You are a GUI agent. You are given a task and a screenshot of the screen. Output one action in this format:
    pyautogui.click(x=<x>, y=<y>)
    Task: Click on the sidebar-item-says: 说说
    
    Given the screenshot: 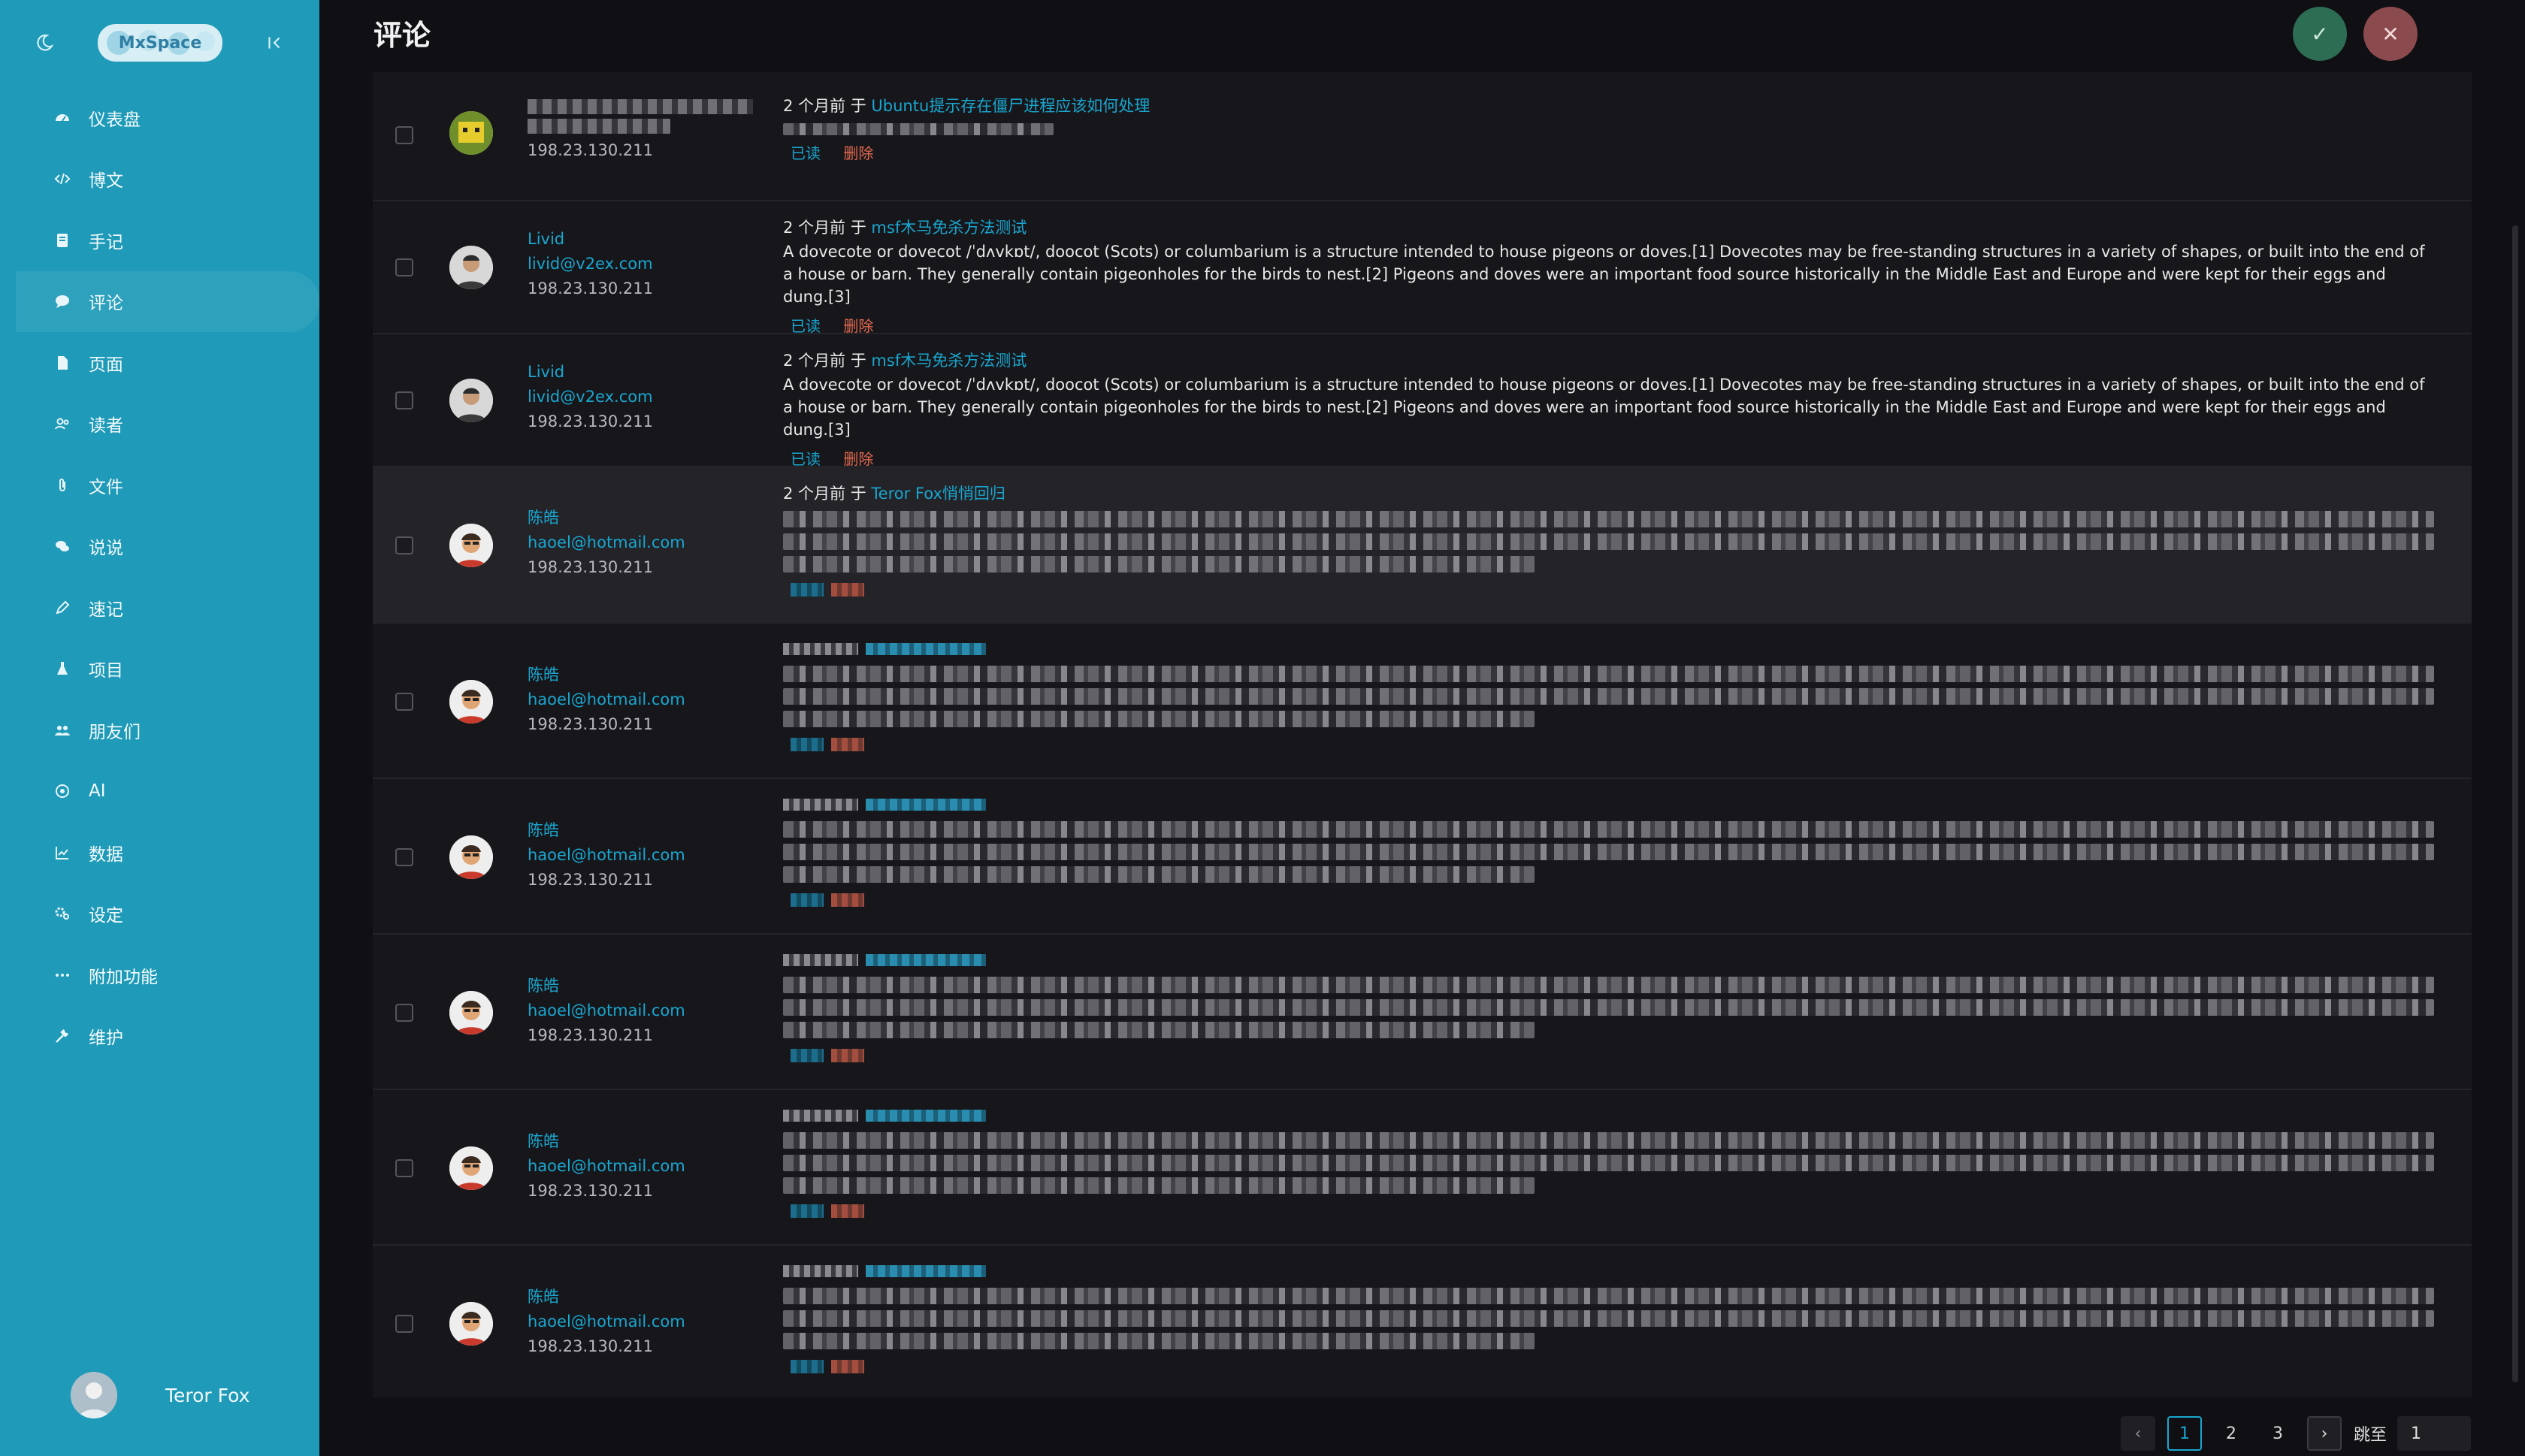 What is the action you would take?
    pyautogui.click(x=159, y=547)
    